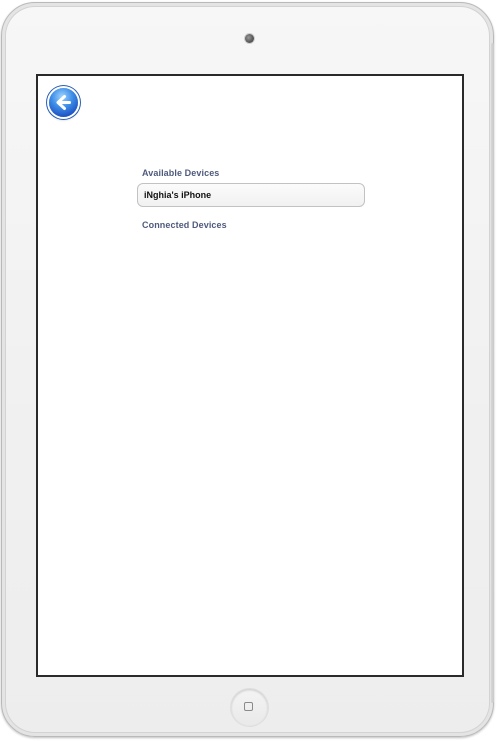 This screenshot has height=741, width=497. I want to click on device-name: iNghia's iPhone, so click(178, 195).